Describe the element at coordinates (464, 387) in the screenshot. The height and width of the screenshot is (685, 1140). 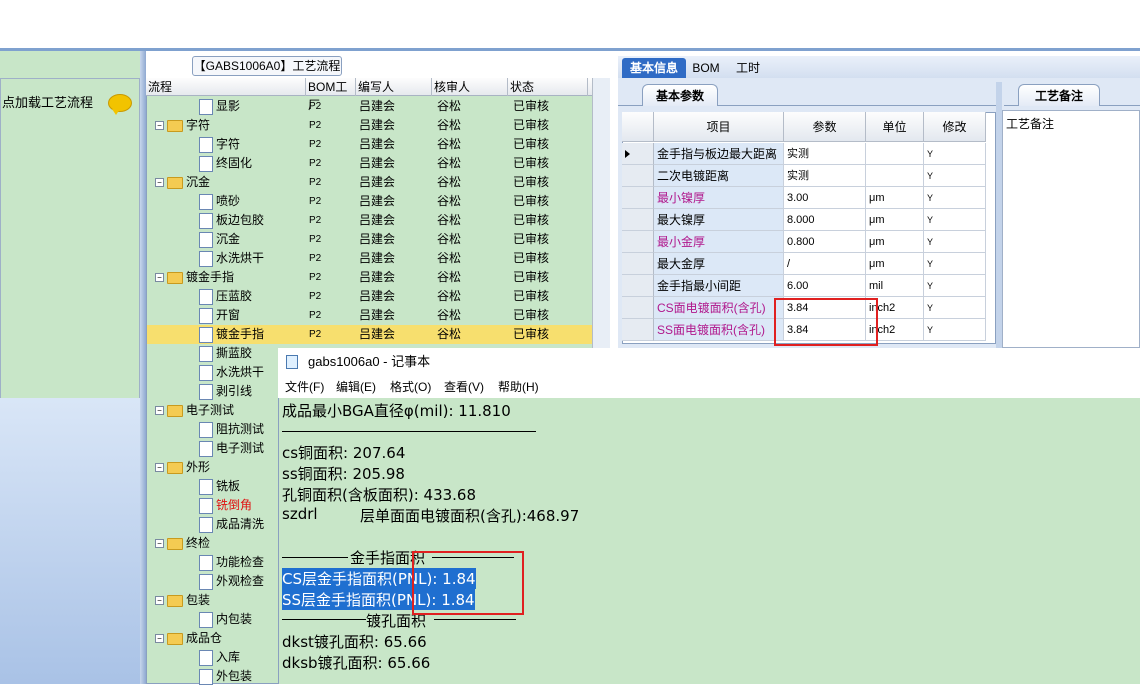
I see `menu-view: 查看(V)` at that location.